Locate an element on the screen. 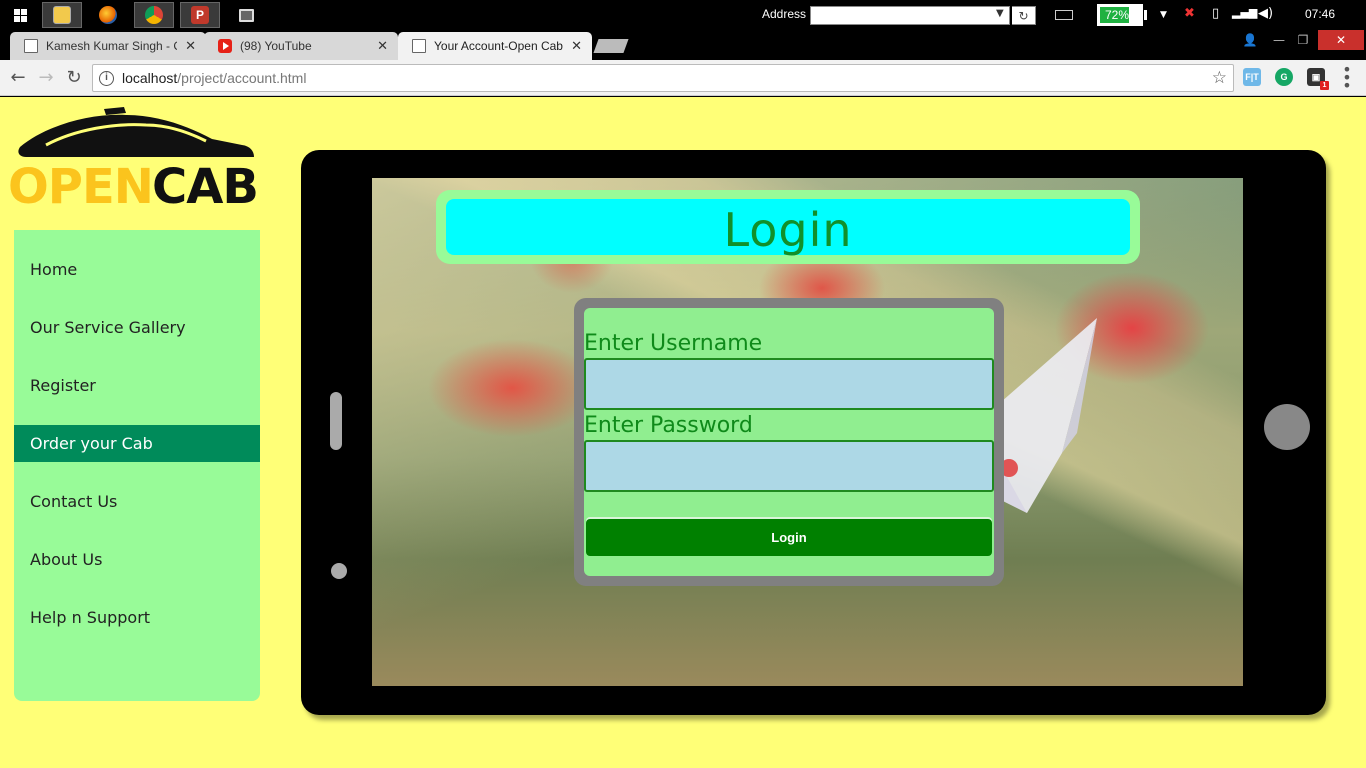  tab-kamesh: Kamesh Kumar Singh - C ✕ is located at coordinates (108, 46).